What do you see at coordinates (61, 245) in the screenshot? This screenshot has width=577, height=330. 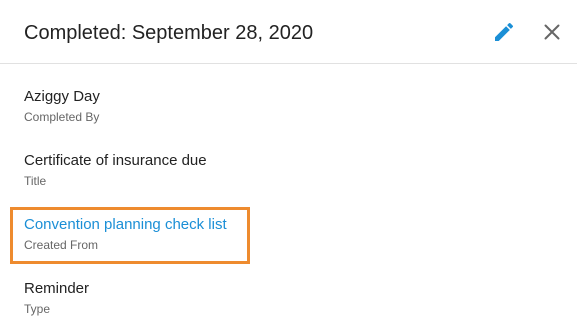 I see `field-label: Created From` at bounding box center [61, 245].